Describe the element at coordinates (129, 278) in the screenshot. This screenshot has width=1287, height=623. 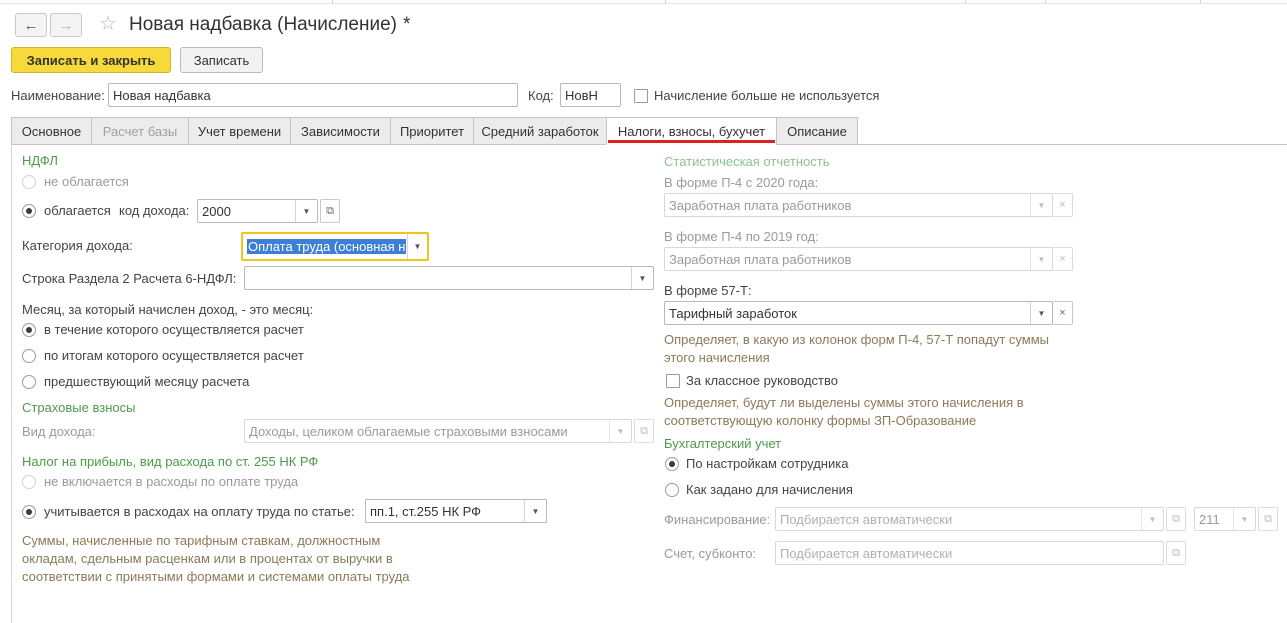
I see `row-6ndfl-label: Строка Раздела 2 Расчета 6-НДФЛ:` at that location.